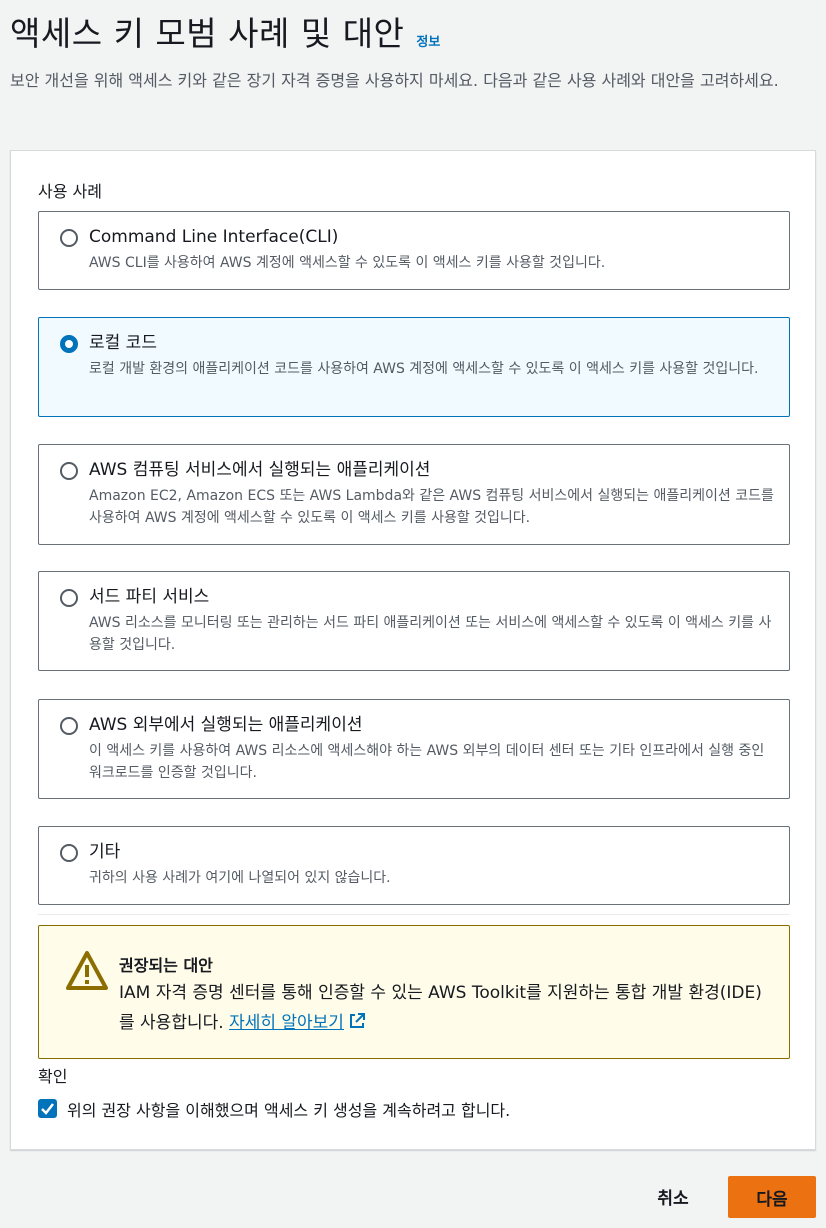 The width and height of the screenshot is (826, 1228). I want to click on divider, so click(414, 914).